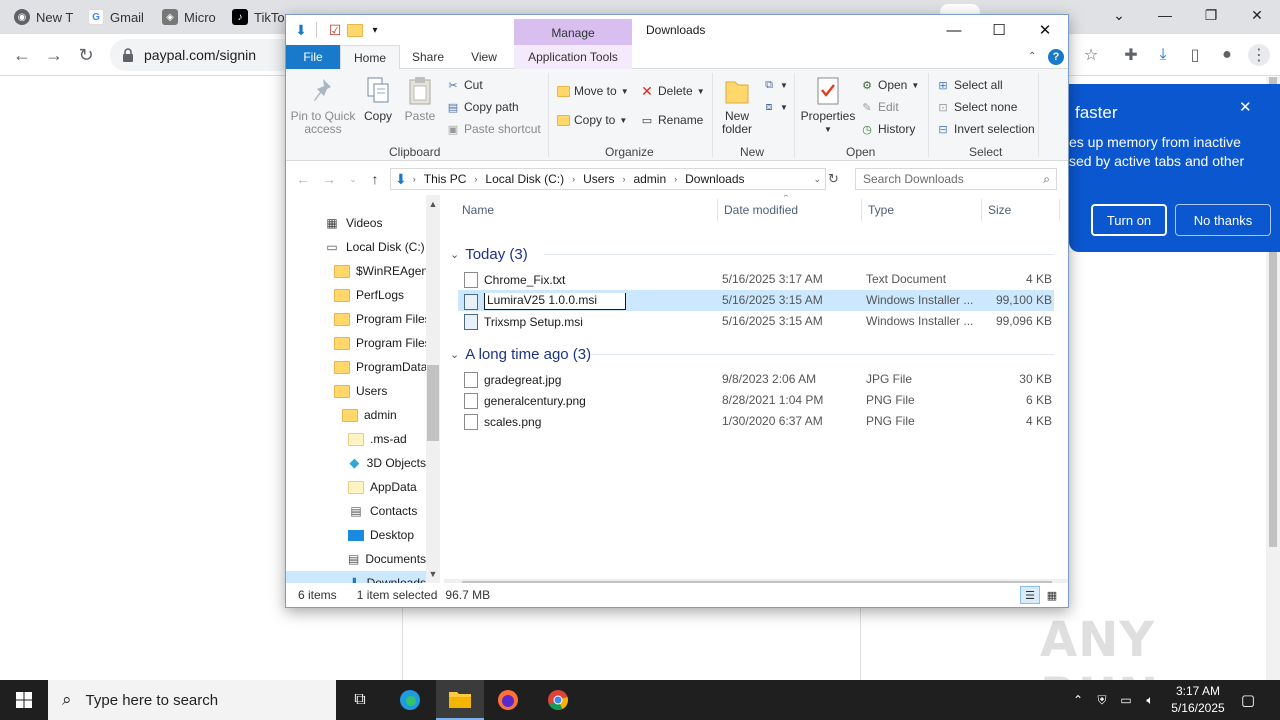 Image resolution: width=1280 pixels, height=720 pixels. Describe the element at coordinates (484, 57) in the screenshot. I see `tab-view: View` at that location.